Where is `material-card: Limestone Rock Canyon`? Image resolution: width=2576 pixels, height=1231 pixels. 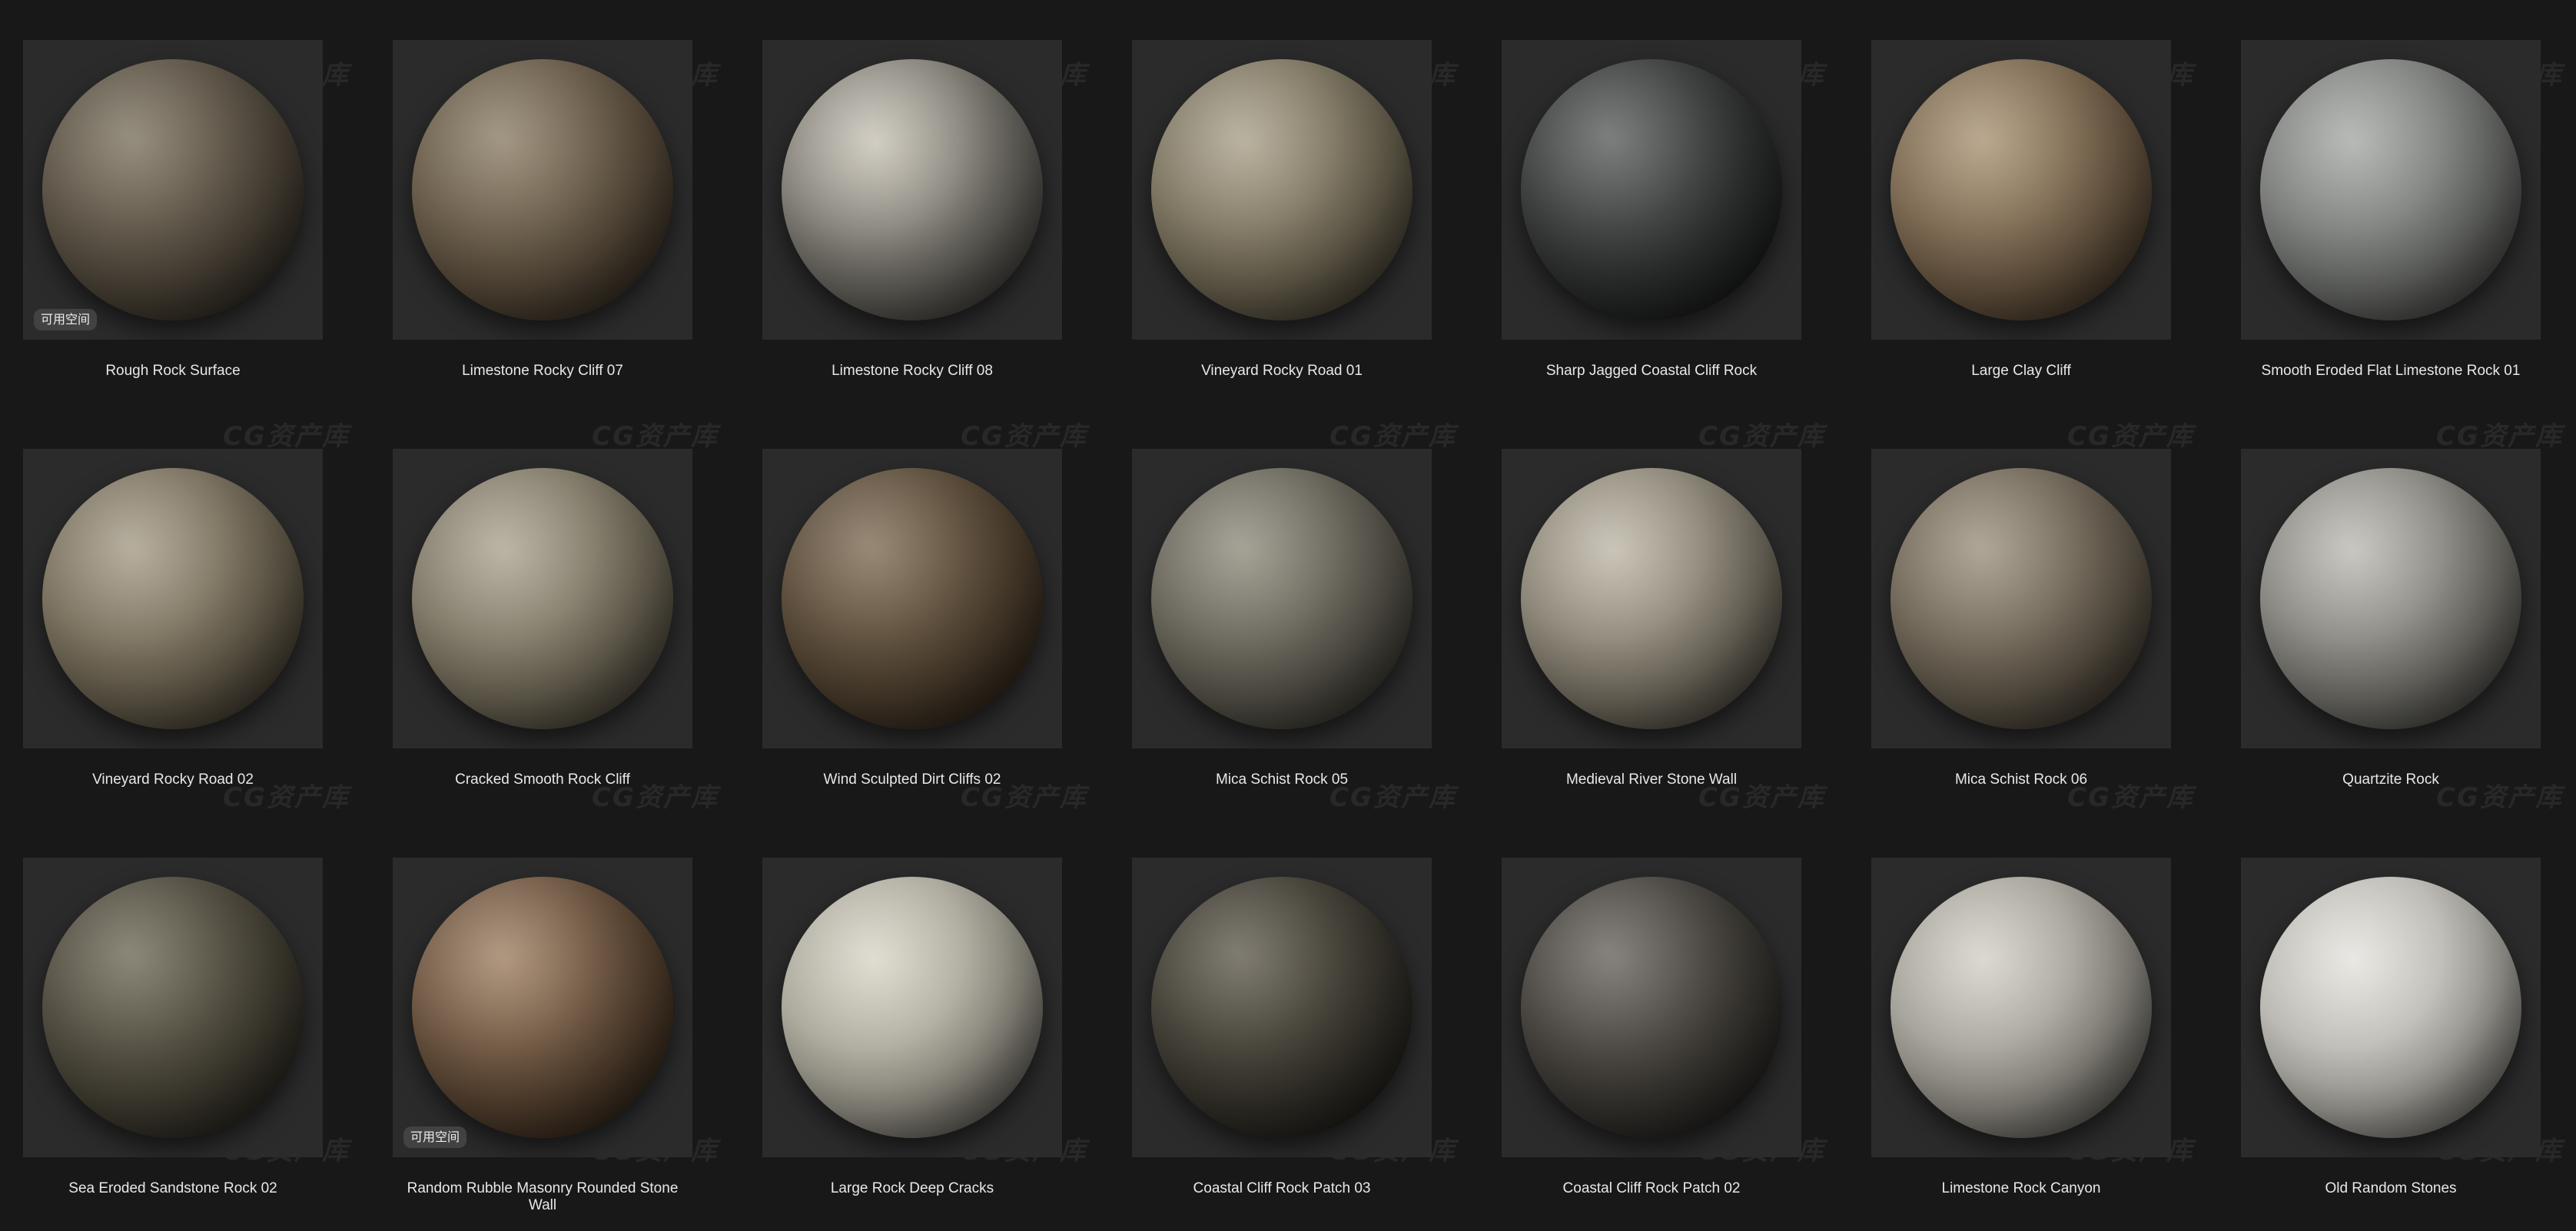
material-card: Limestone Rock Canyon is located at coordinates (2021, 1044).